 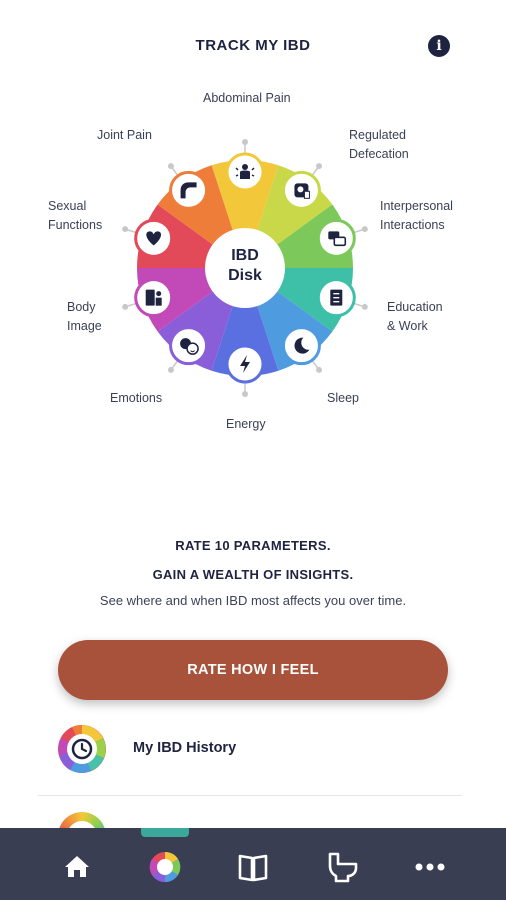 I want to click on label-interpersonal-1: Interpersonal, so click(x=416, y=206).